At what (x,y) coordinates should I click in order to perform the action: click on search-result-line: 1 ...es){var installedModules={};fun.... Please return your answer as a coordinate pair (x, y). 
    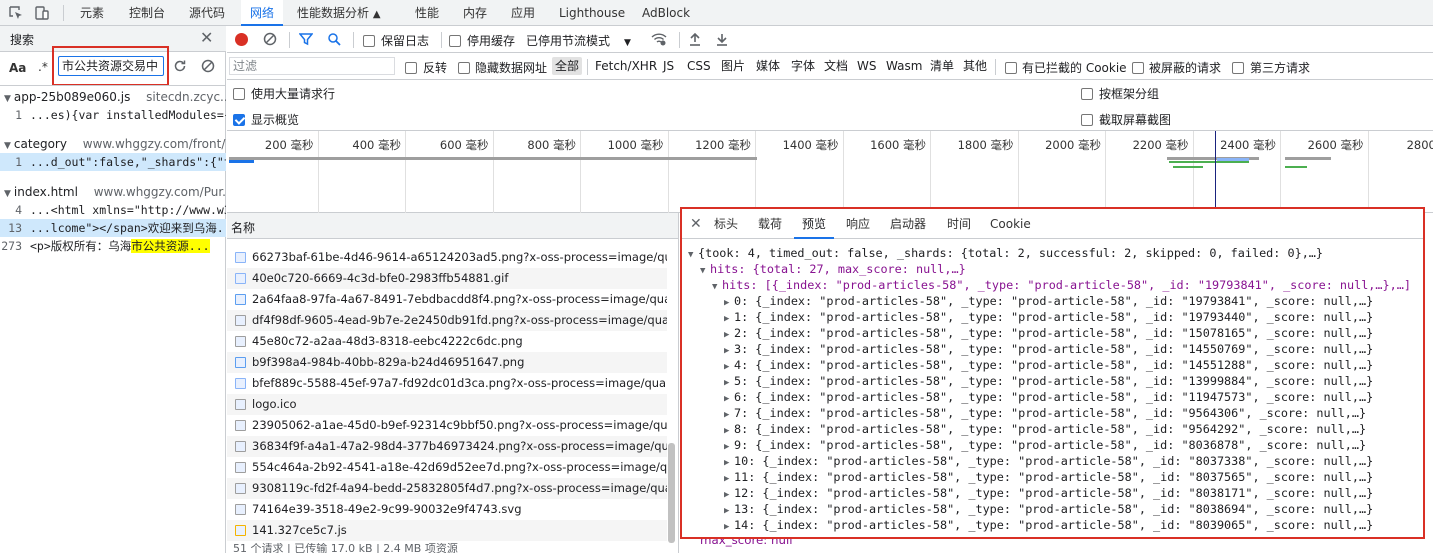
    Looking at the image, I should click on (113, 115).